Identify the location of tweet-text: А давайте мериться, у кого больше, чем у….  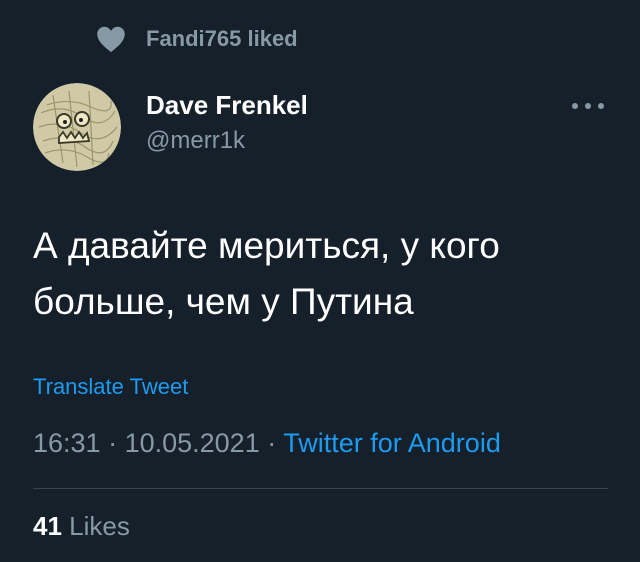
(266, 273).